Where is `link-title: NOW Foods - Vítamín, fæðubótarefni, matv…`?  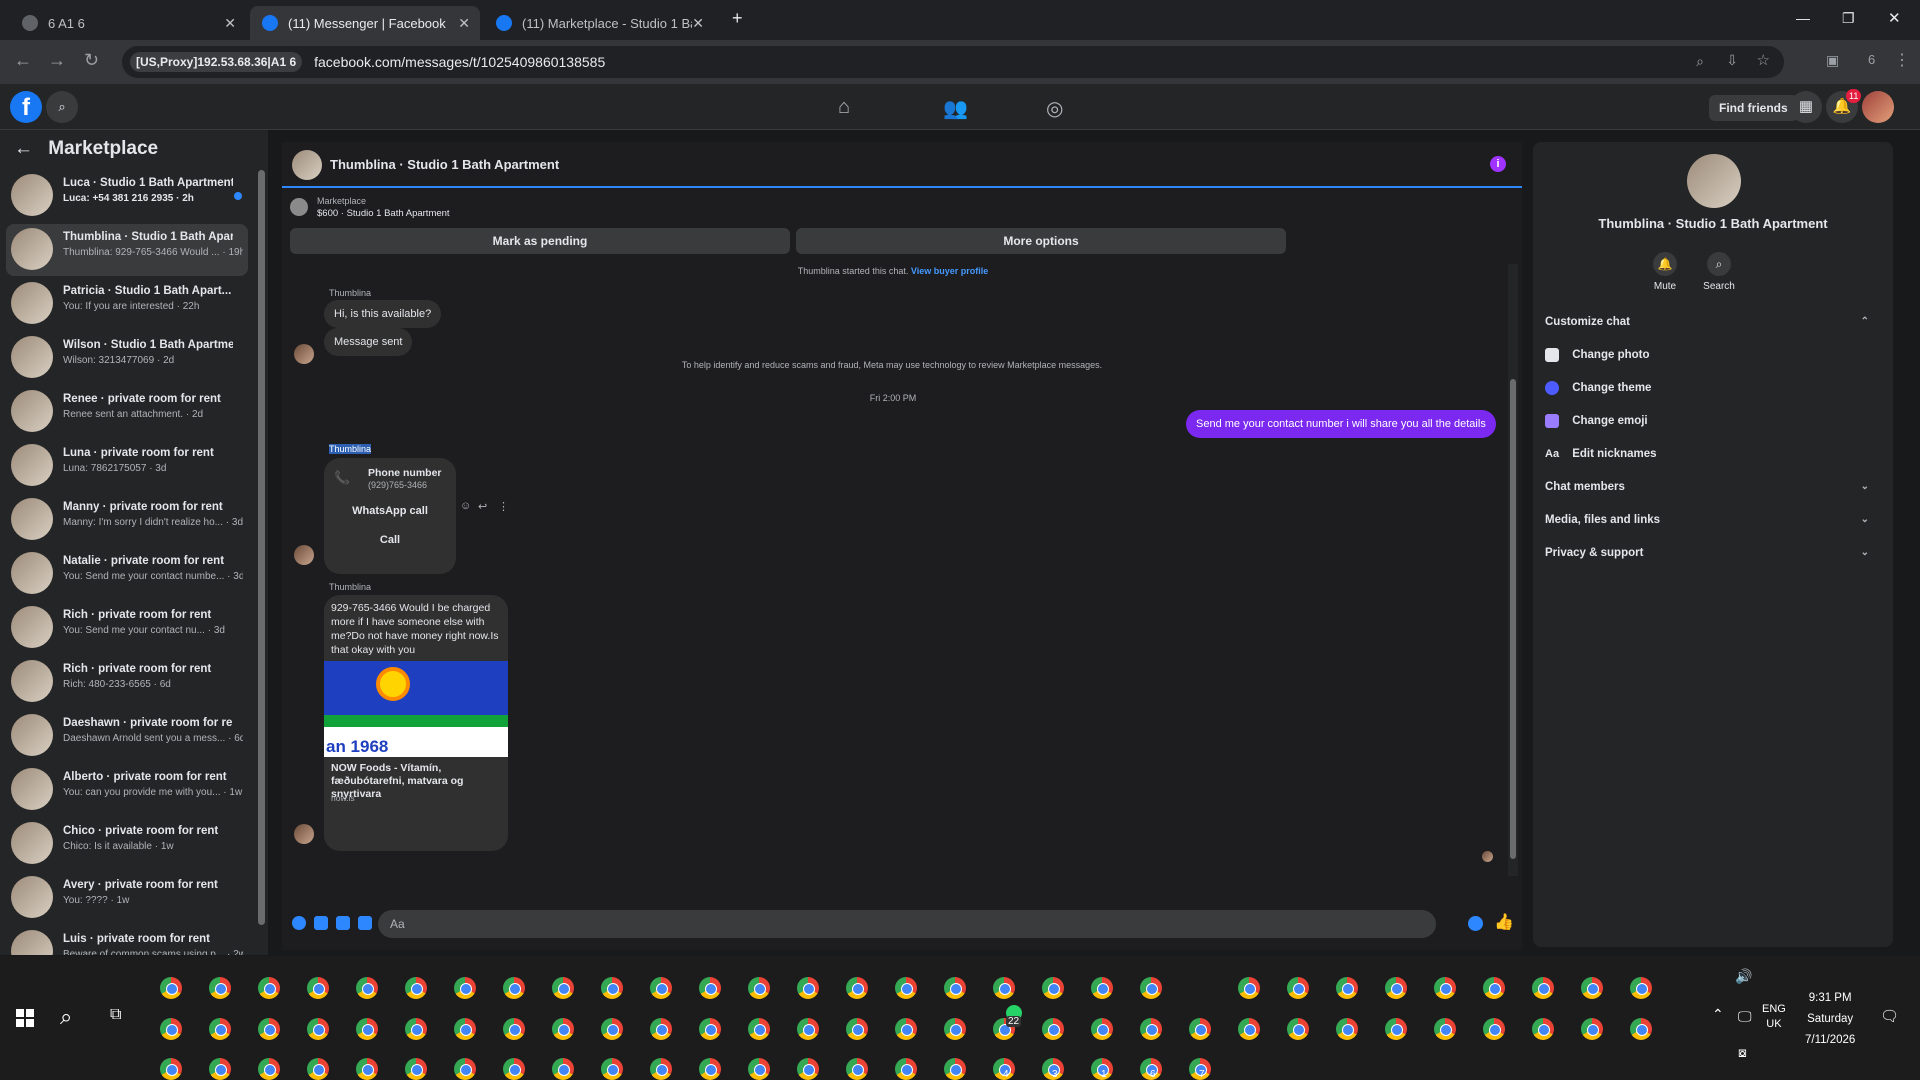
link-title: NOW Foods - Vítamín, fæðubótarefni, matv… is located at coordinates (417, 781).